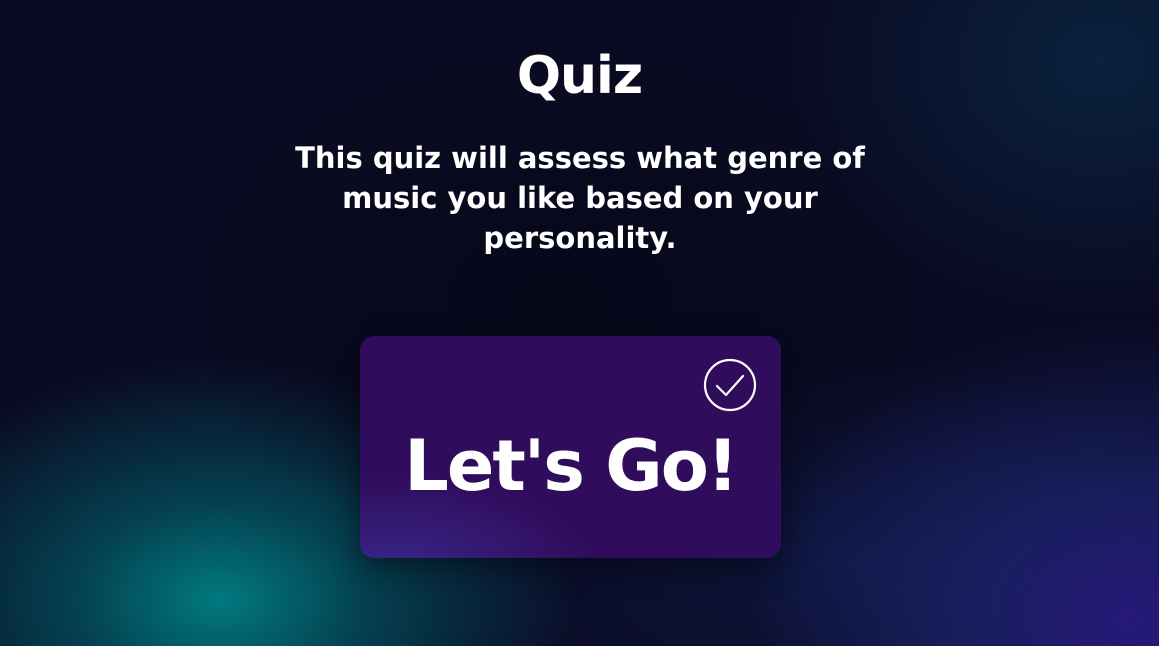 This screenshot has width=1159, height=646. Describe the element at coordinates (579, 76) in the screenshot. I see `page-title: Quiz` at that location.